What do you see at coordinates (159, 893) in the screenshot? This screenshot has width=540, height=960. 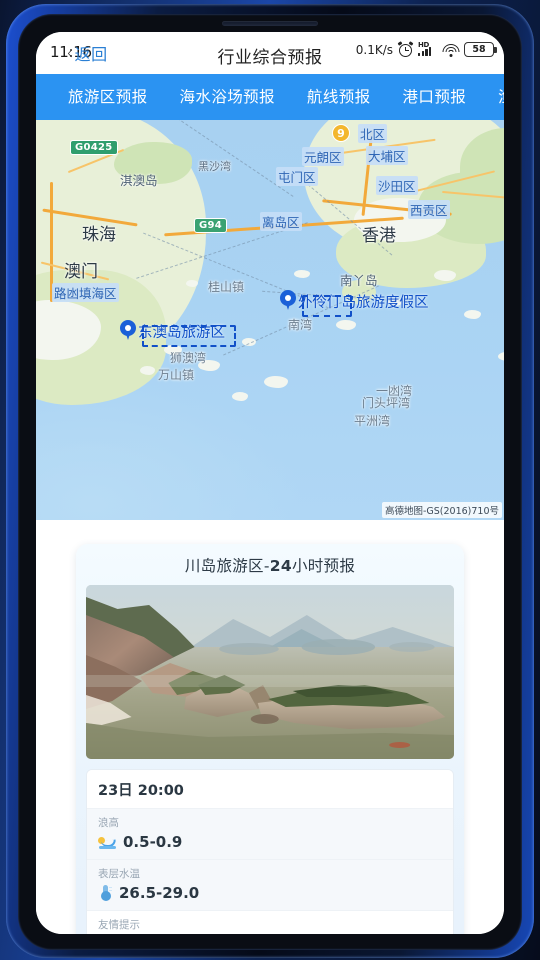 I see `forecast-row-value: 26.5-29.0` at bounding box center [159, 893].